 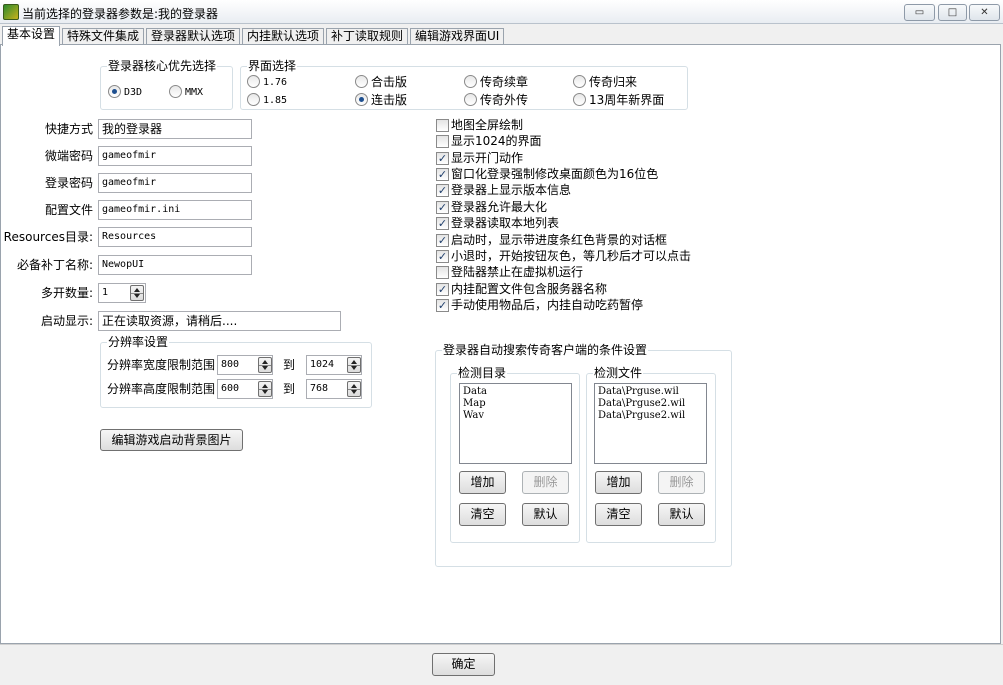 I want to click on app-icon, so click(x=11, y=12).